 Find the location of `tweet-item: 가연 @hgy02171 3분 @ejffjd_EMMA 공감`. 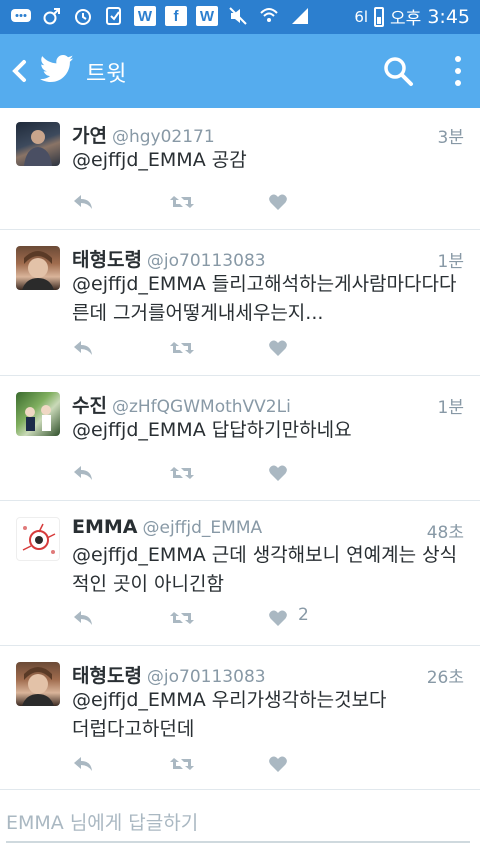

tweet-item: 가연 @hgy02171 3분 @ejffjd_EMMA 공감 is located at coordinates (240, 169).